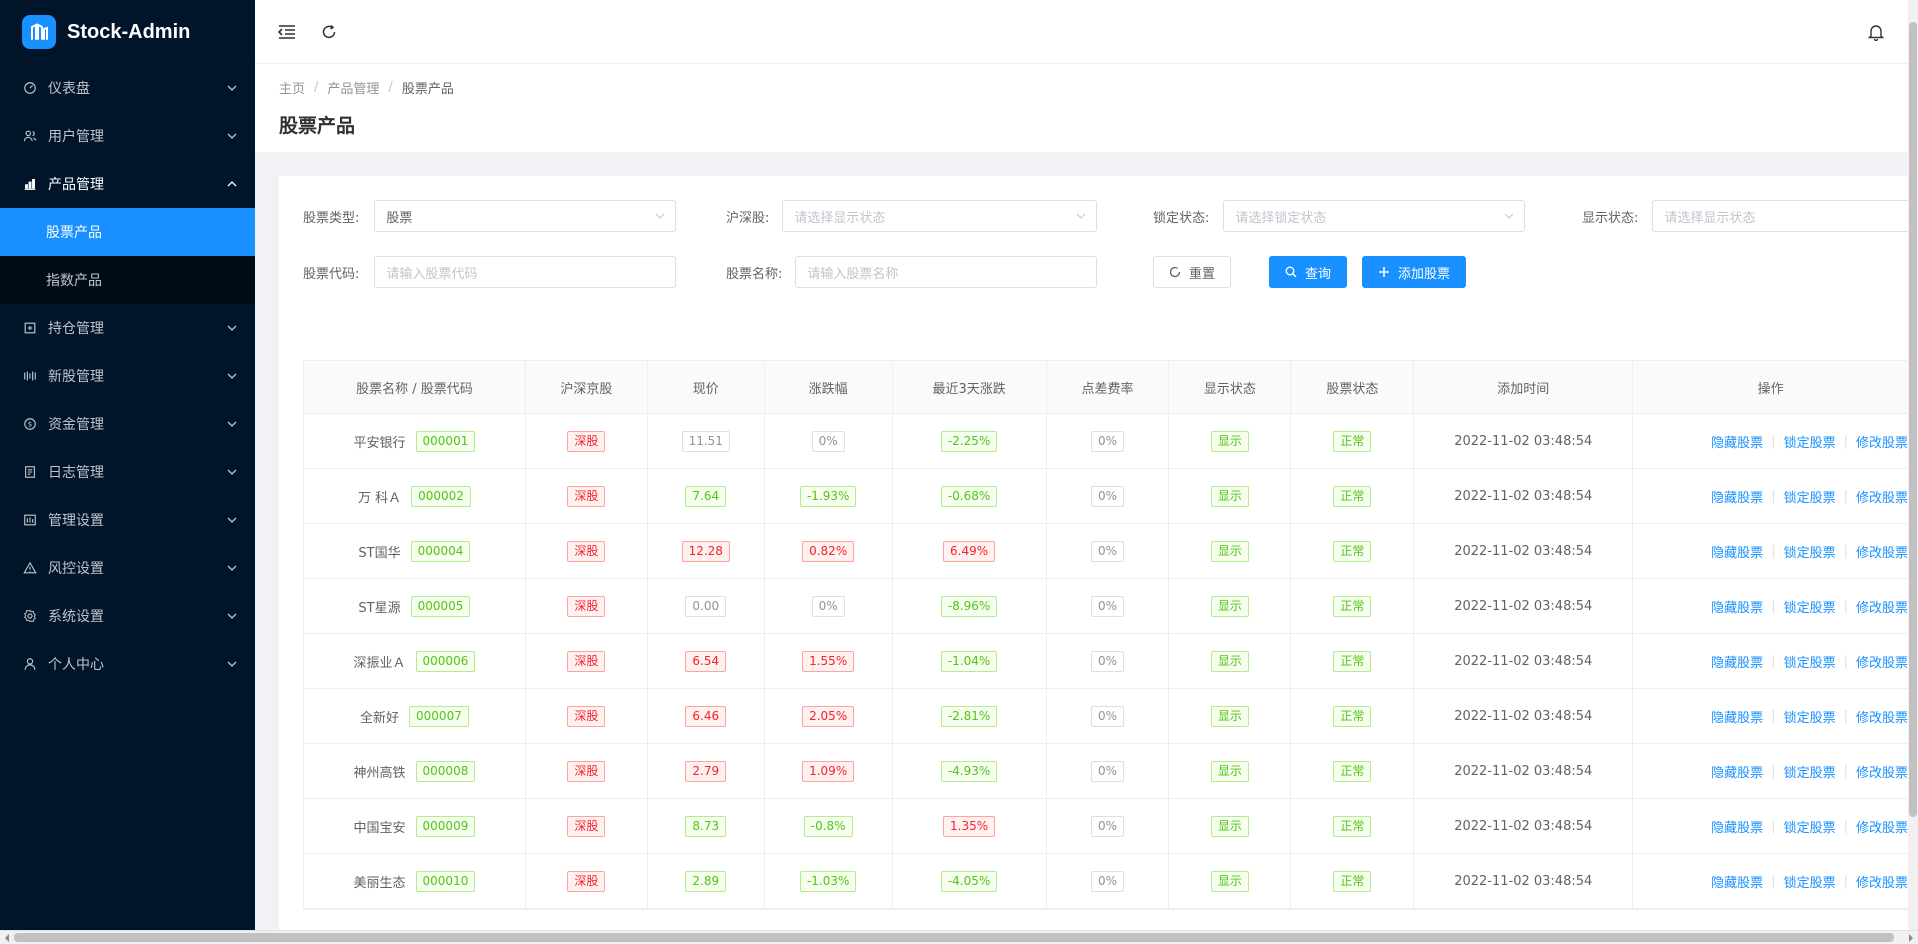  I want to click on stock-type-select: 股票, so click(525, 216).